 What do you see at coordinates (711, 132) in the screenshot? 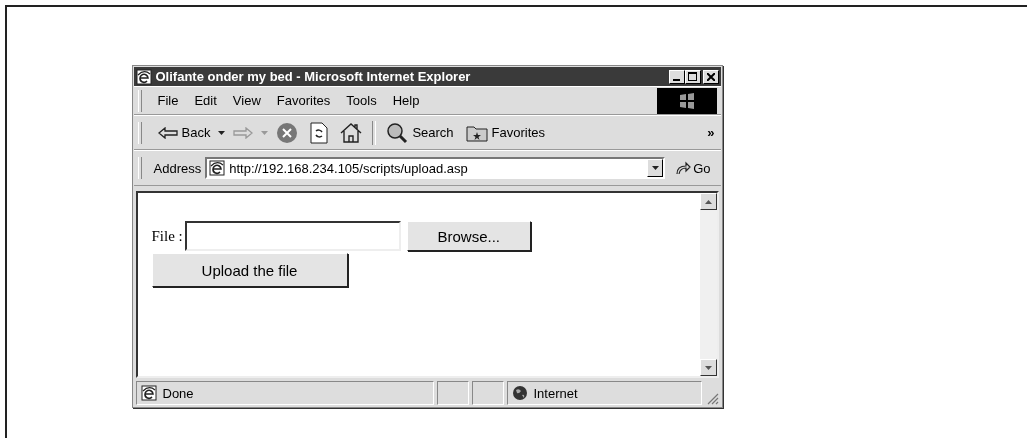
I see `more-chevron: »` at bounding box center [711, 132].